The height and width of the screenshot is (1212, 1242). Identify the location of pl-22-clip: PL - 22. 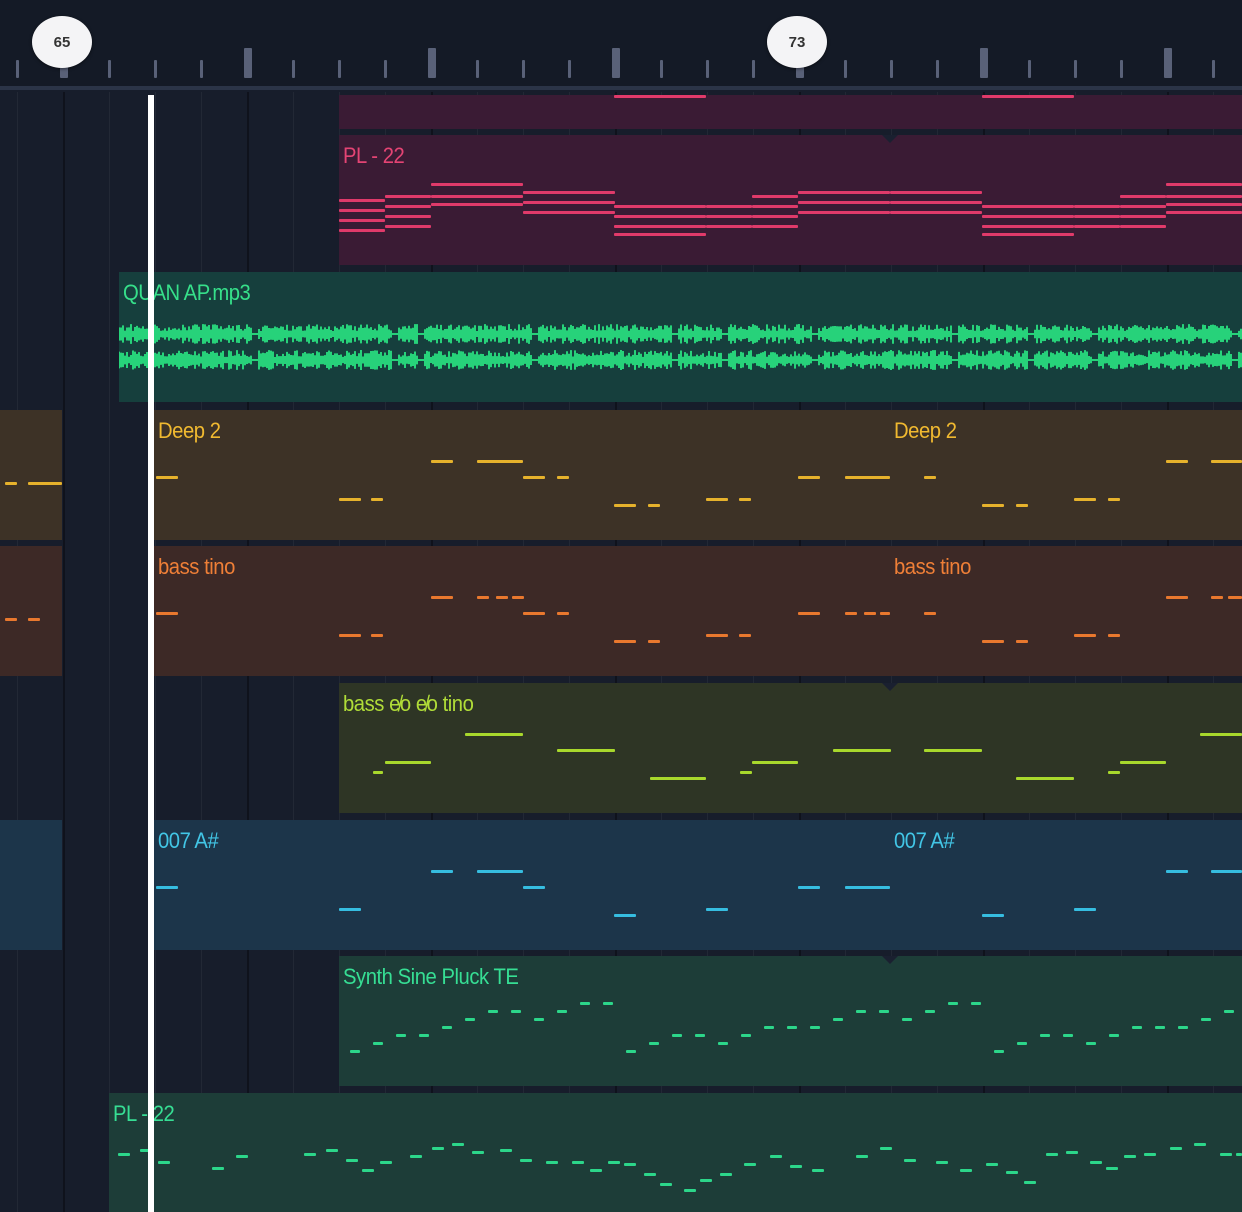
(790, 200).